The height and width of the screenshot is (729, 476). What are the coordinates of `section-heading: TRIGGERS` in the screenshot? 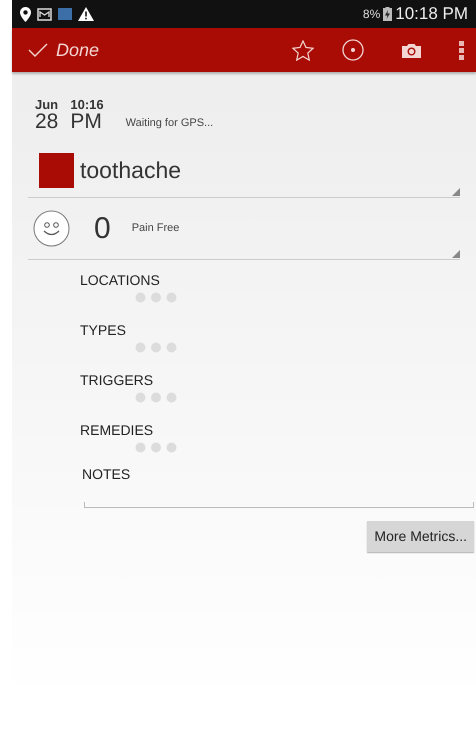 It's located at (117, 380).